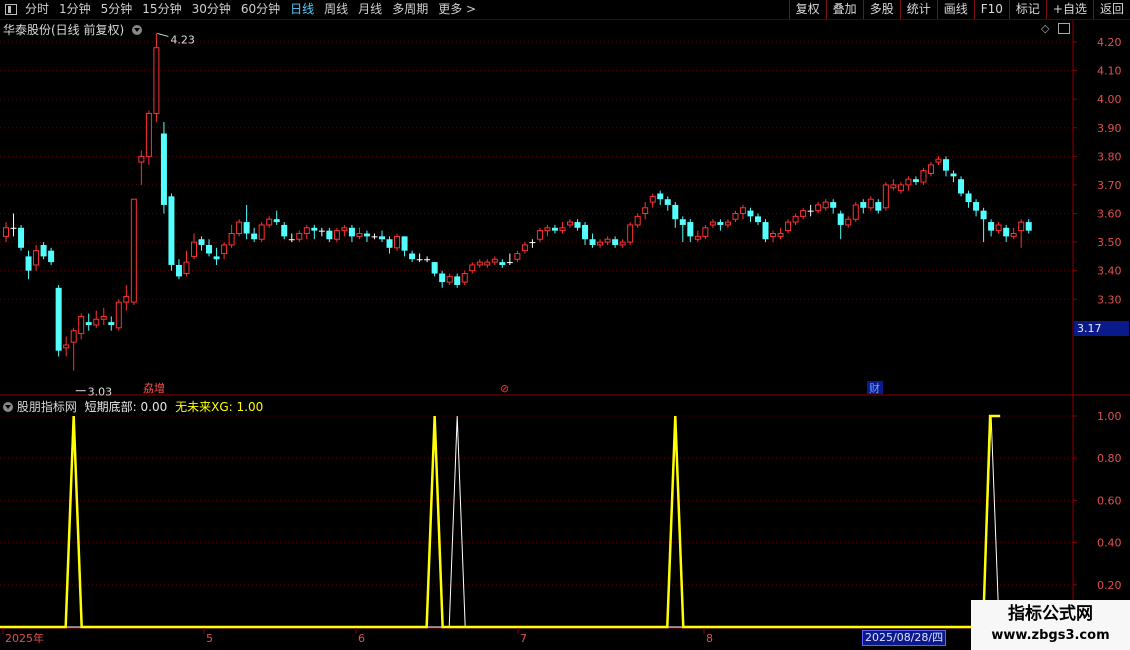  What do you see at coordinates (1050, 625) in the screenshot?
I see `watermark-logo: 指标公式网 www.zbgs3.com` at bounding box center [1050, 625].